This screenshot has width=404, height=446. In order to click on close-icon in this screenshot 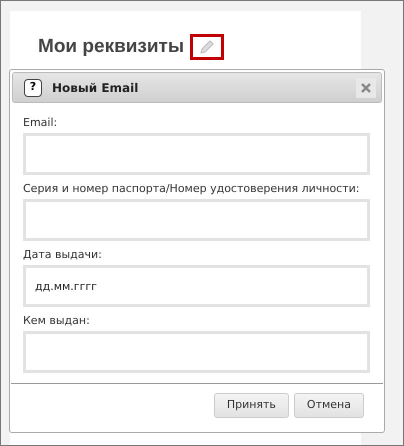, I will do `click(366, 87)`.